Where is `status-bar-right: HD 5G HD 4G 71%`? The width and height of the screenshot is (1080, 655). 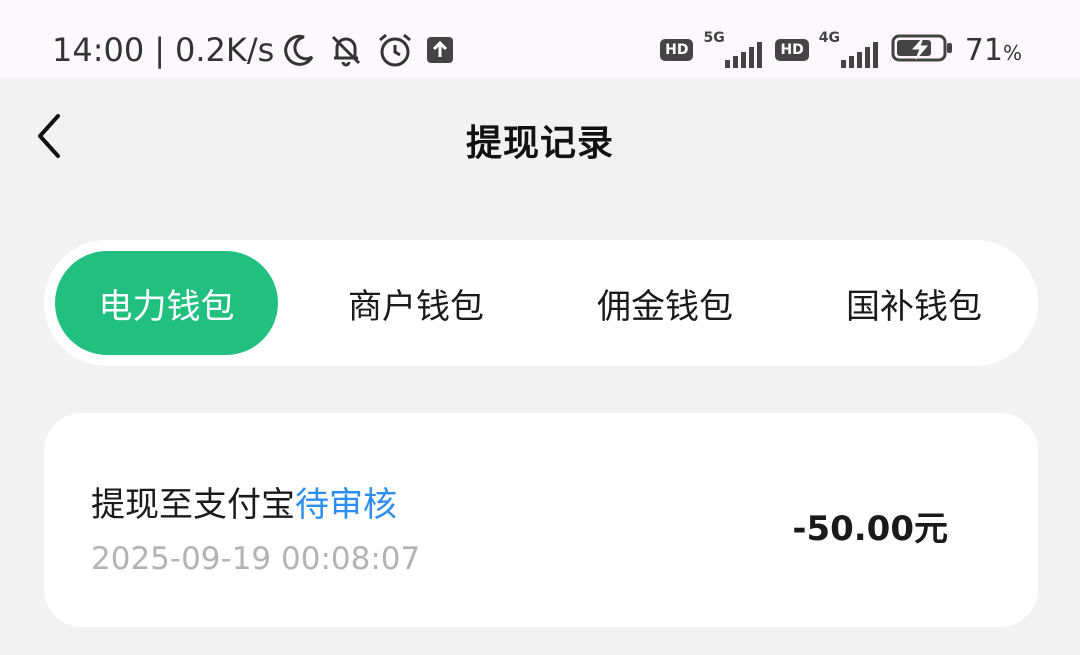 status-bar-right: HD 5G HD 4G 71% is located at coordinates (841, 50).